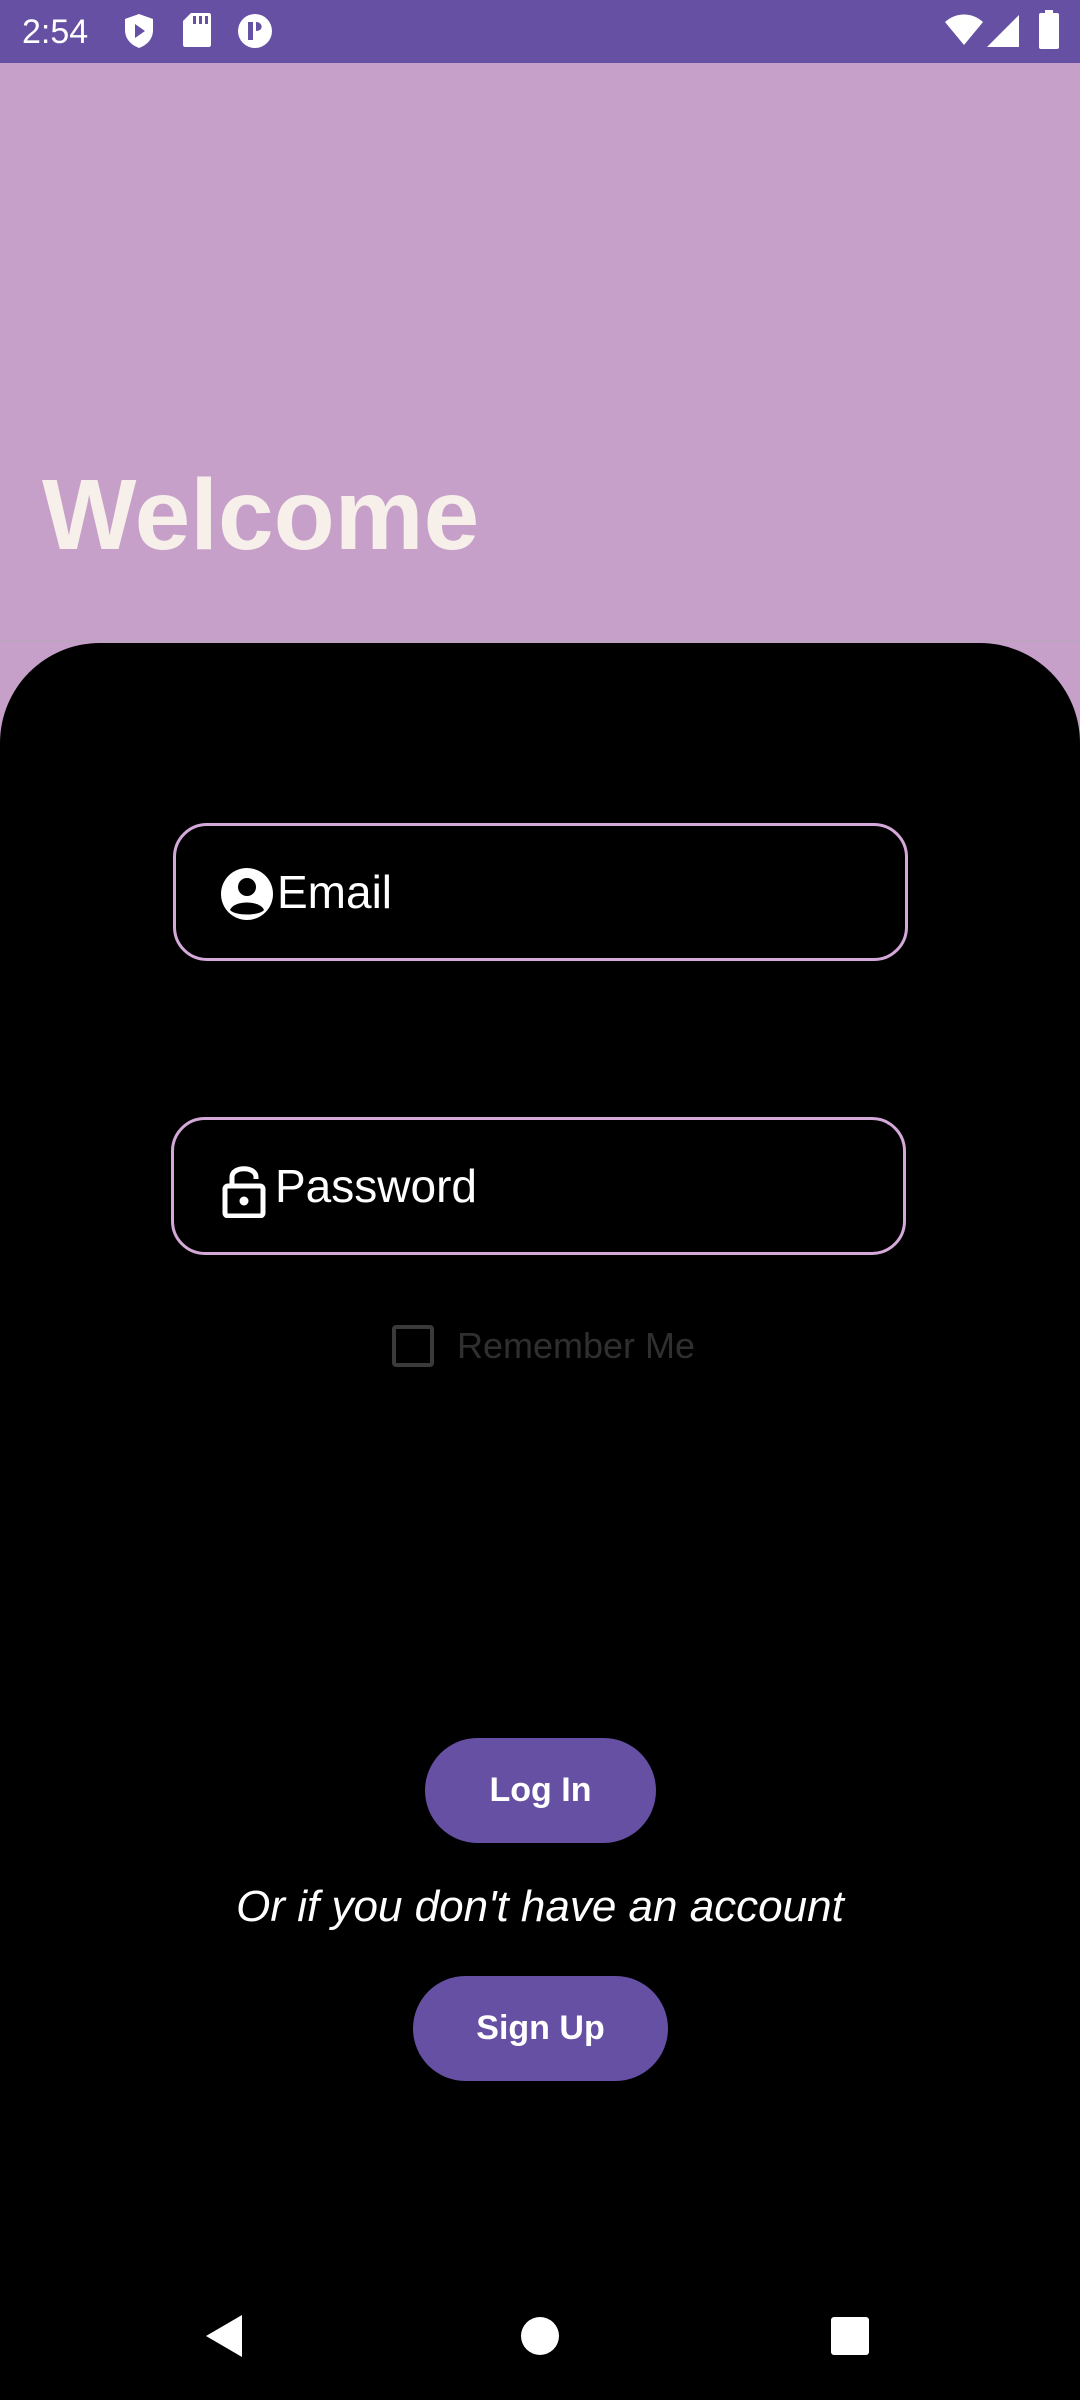  I want to click on signup-button: Sign Up, so click(540, 2028).